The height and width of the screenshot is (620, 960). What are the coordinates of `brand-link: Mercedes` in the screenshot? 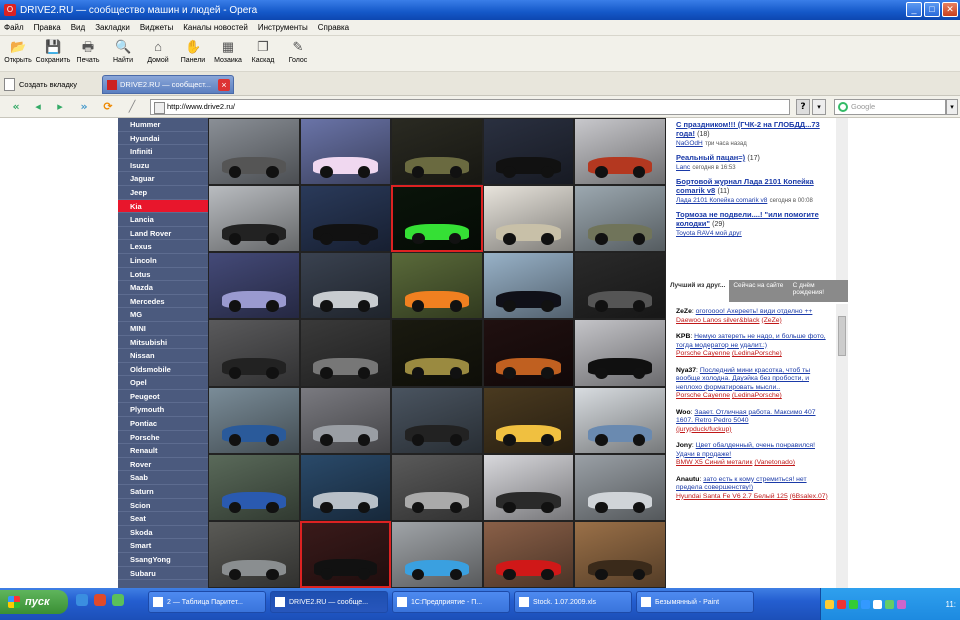 It's located at (163, 302).